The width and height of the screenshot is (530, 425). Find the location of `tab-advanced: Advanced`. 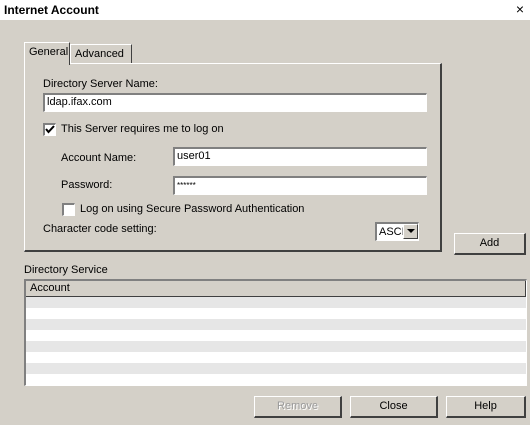

tab-advanced: Advanced is located at coordinates (101, 54).